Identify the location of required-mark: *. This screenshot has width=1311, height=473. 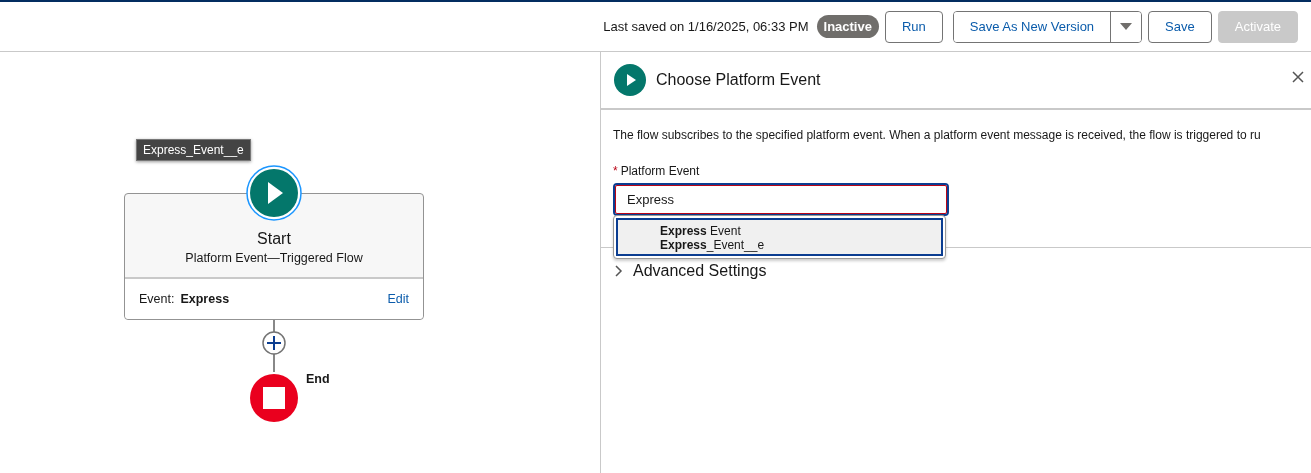
(615, 171).